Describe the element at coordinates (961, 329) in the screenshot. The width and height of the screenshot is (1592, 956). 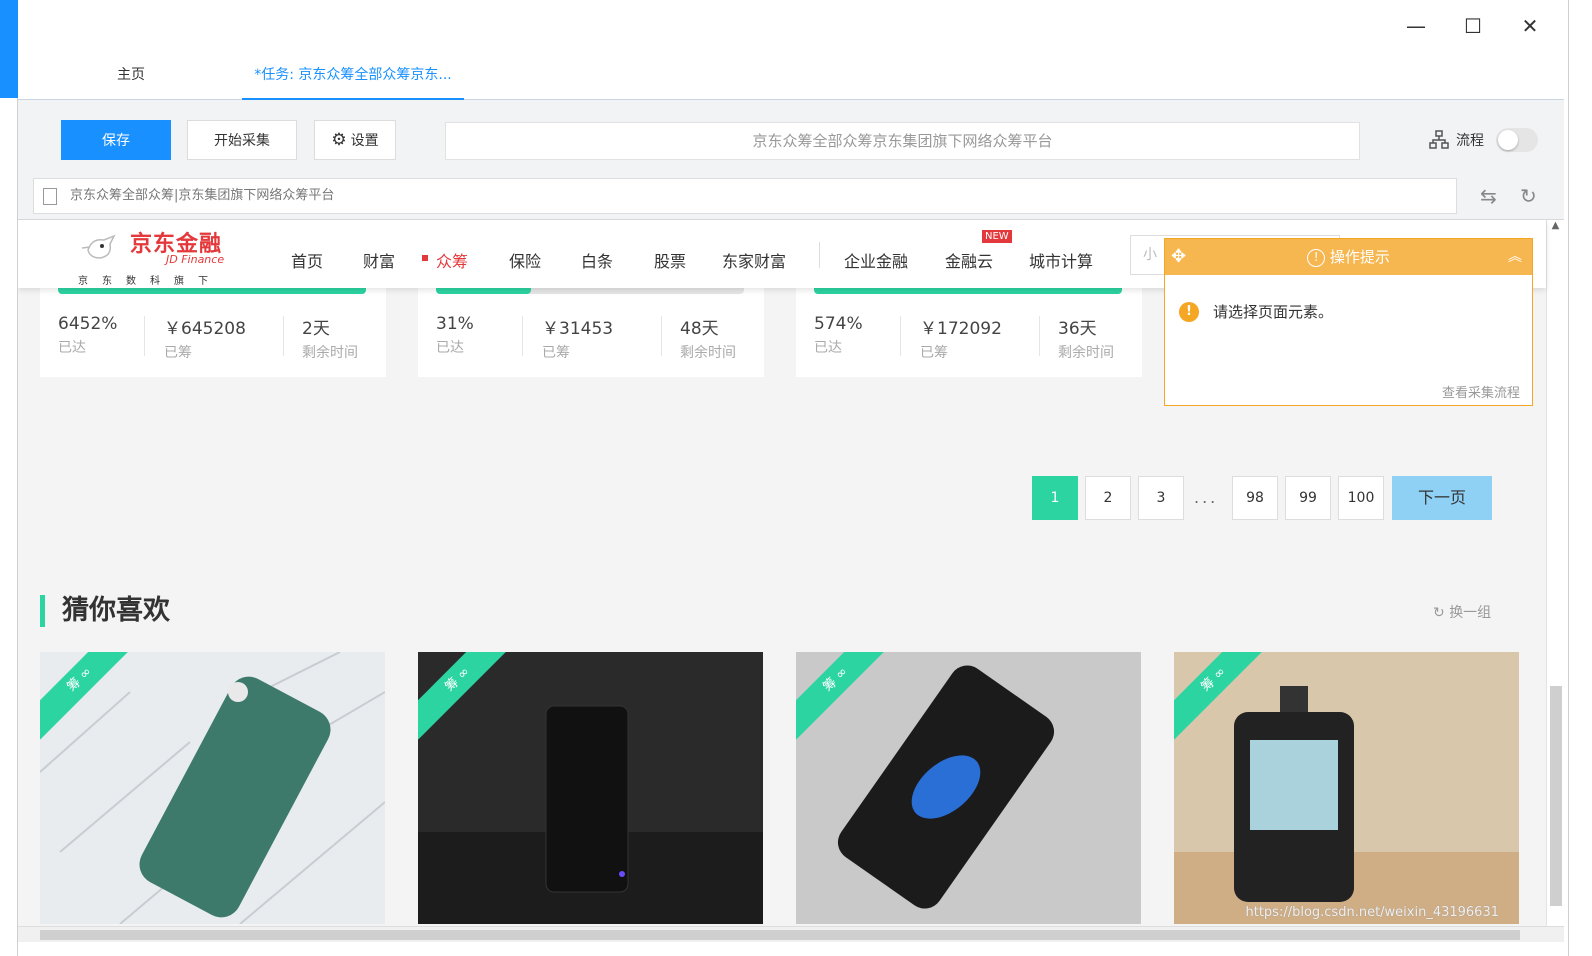
I see `stat-value: ￥172092` at that location.